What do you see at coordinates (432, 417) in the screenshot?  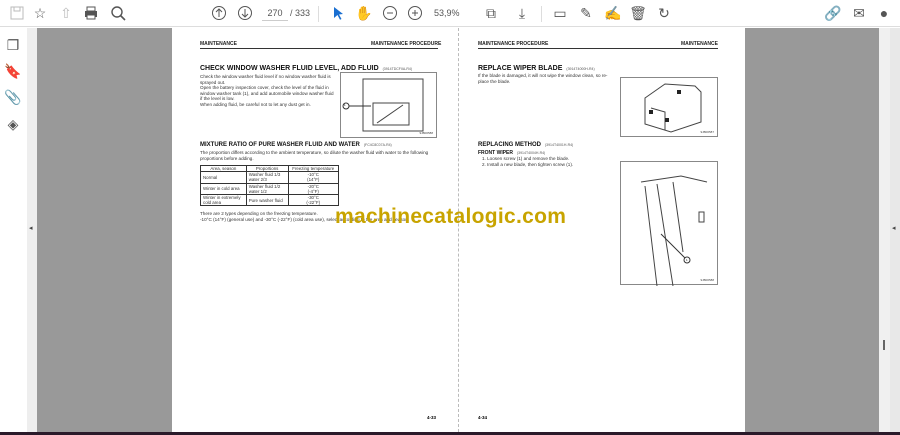 I see `page-number: 4-33` at bounding box center [432, 417].